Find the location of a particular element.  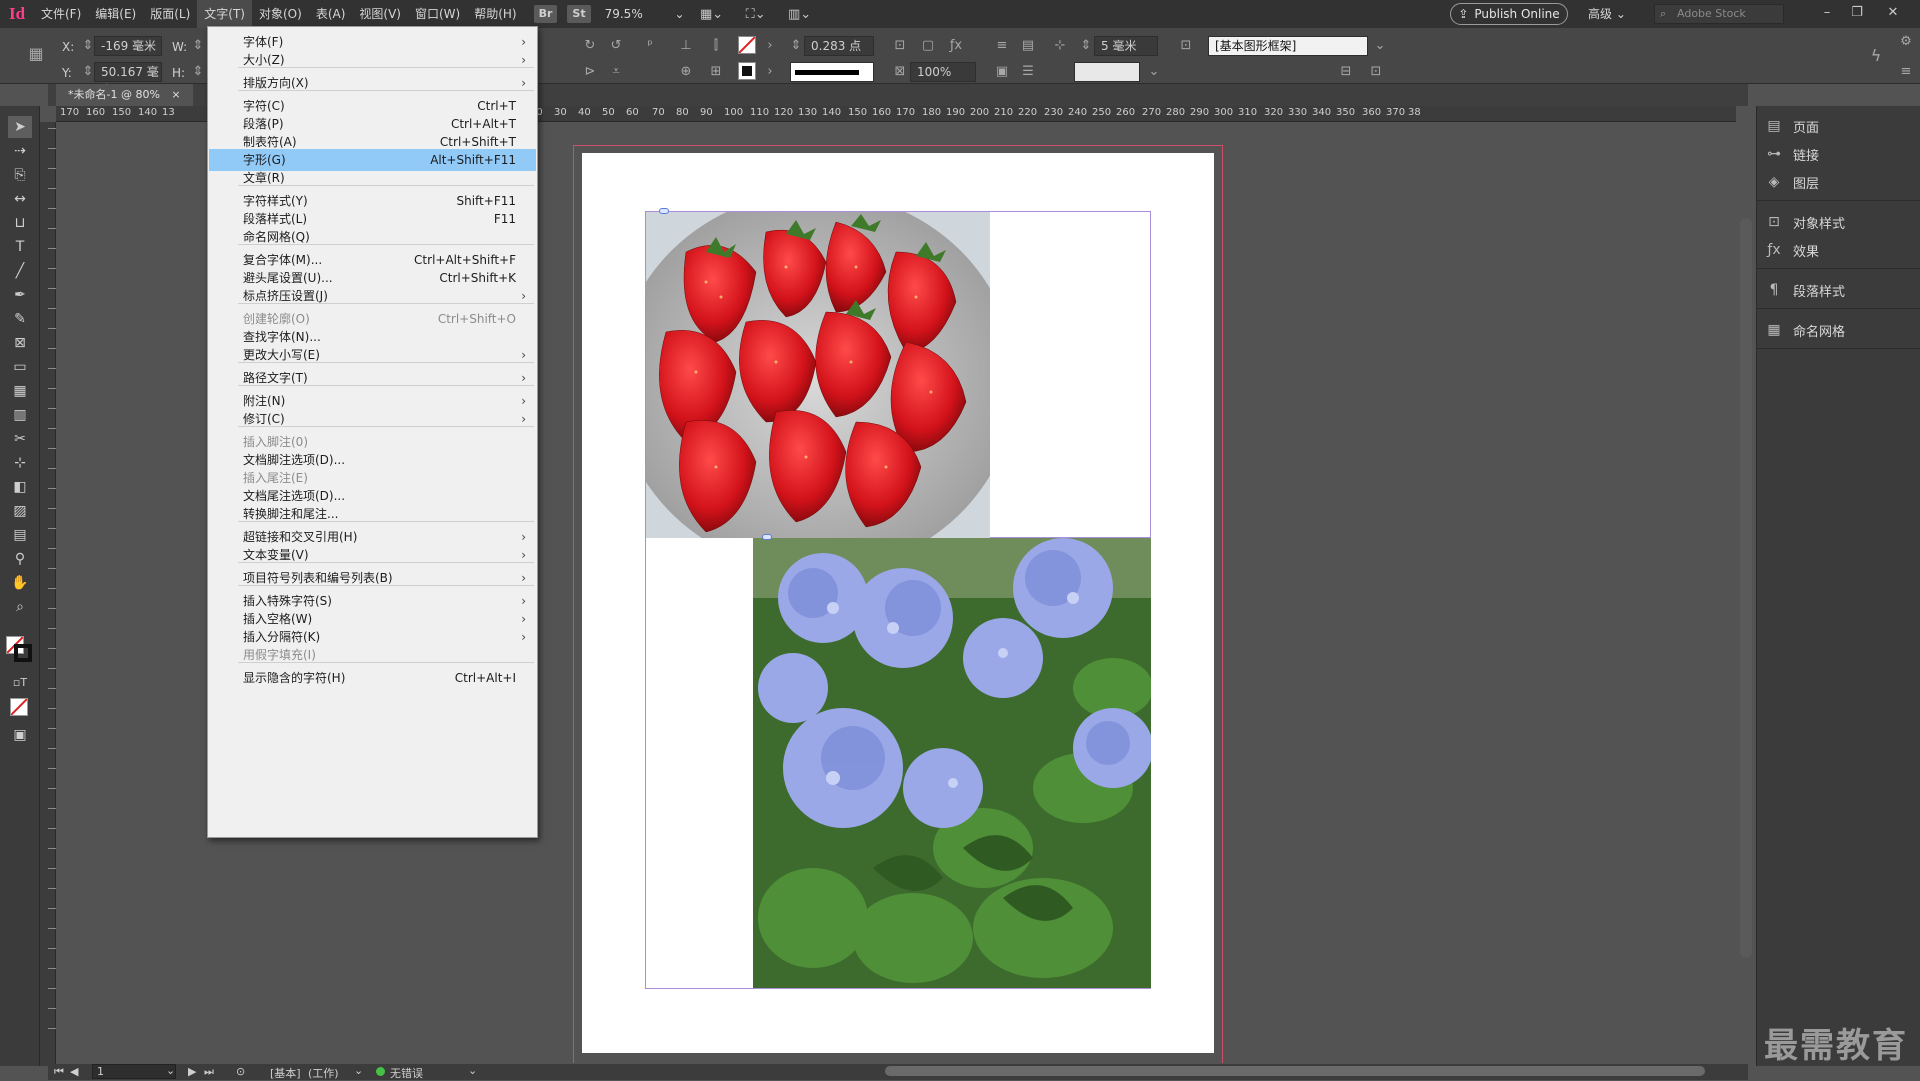

panel-menu-icon: ≡ is located at coordinates (1906, 72).